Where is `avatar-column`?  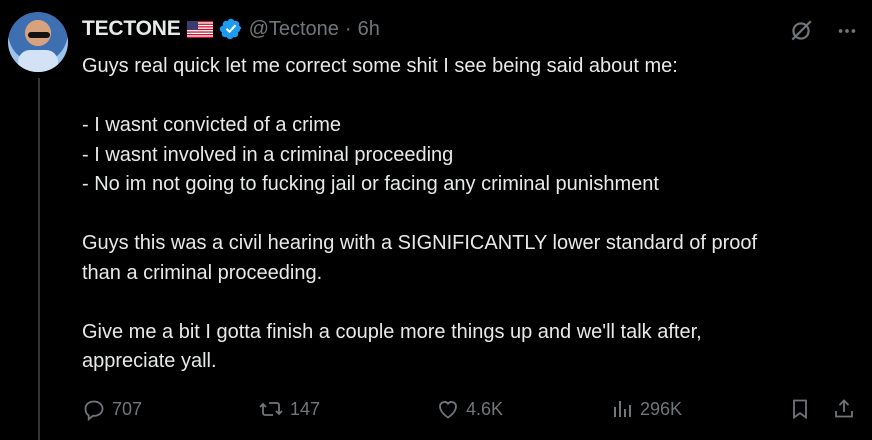
avatar-column is located at coordinates (40, 42).